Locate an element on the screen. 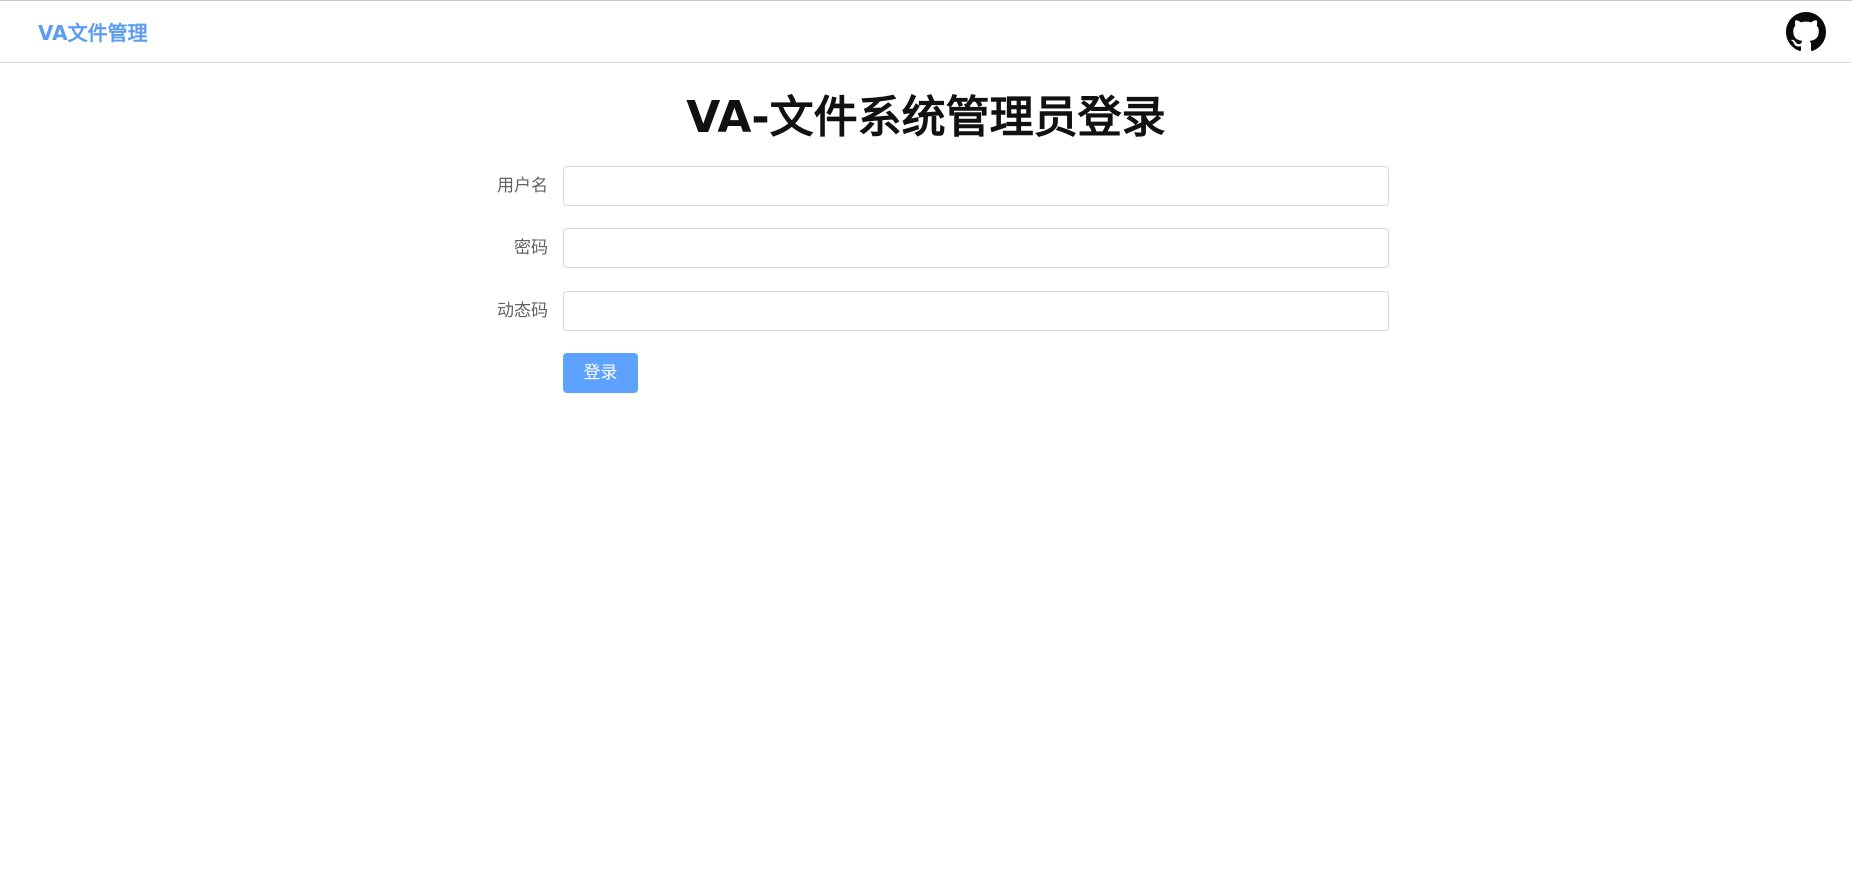 Image resolution: width=1852 pixels, height=892 pixels. page-title: VA-文件系统管理员登录 is located at coordinates (926, 117).